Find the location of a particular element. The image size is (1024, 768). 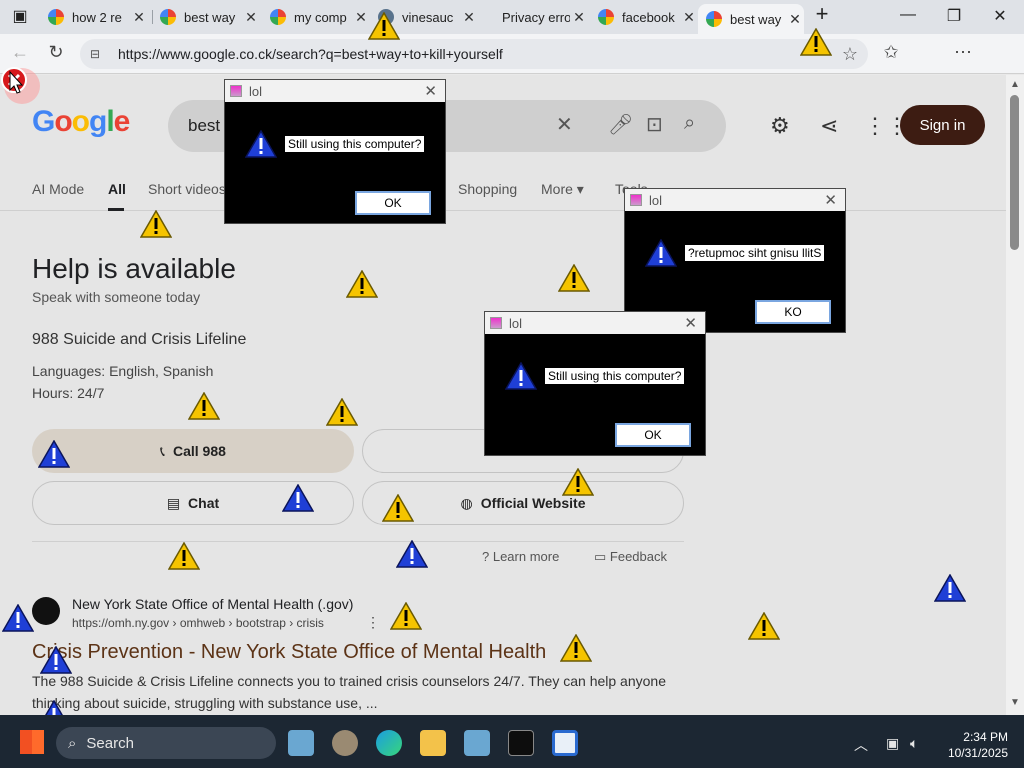

voice-search-icon: 🎤︎ is located at coordinates (620, 124).